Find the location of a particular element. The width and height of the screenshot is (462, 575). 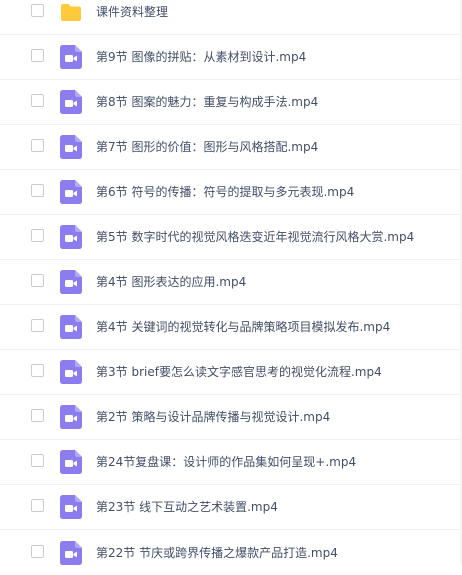

file-row: 第8节 图案的魅力：重复与构成手法.mp4 is located at coordinates (231, 102).